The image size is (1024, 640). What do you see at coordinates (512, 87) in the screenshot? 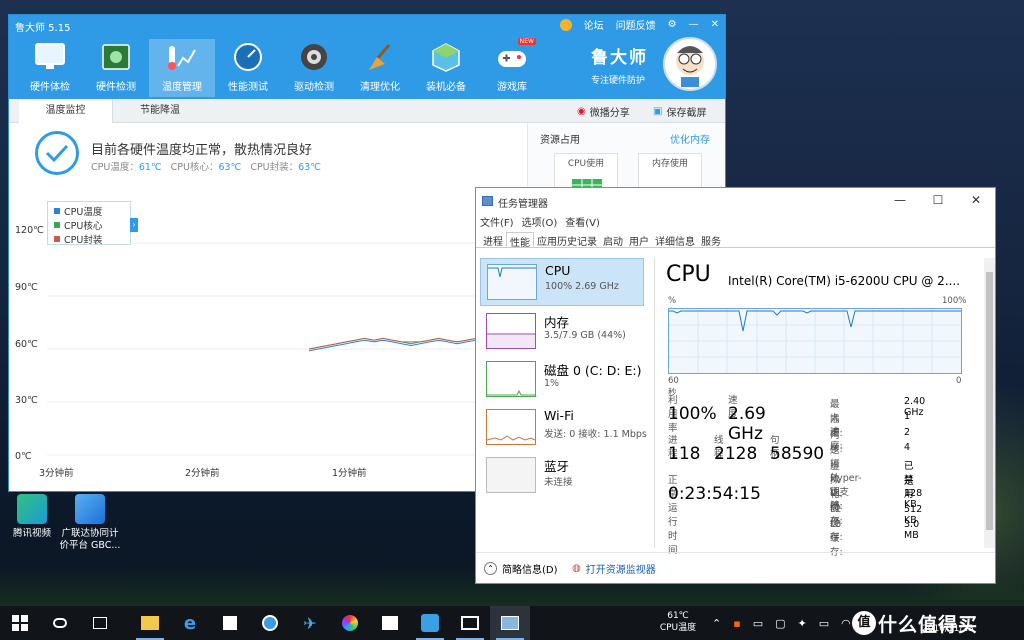
I see `nav-label: 游戏库` at bounding box center [512, 87].